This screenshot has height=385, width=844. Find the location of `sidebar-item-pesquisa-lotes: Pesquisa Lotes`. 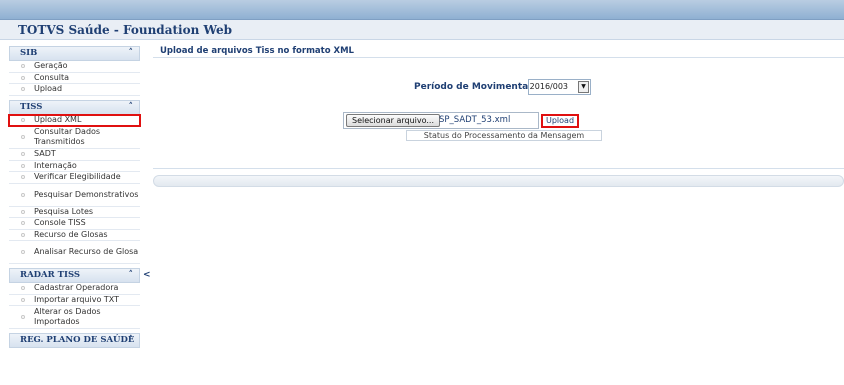

sidebar-item-pesquisa-lotes: Pesquisa Lotes is located at coordinates (74, 212).